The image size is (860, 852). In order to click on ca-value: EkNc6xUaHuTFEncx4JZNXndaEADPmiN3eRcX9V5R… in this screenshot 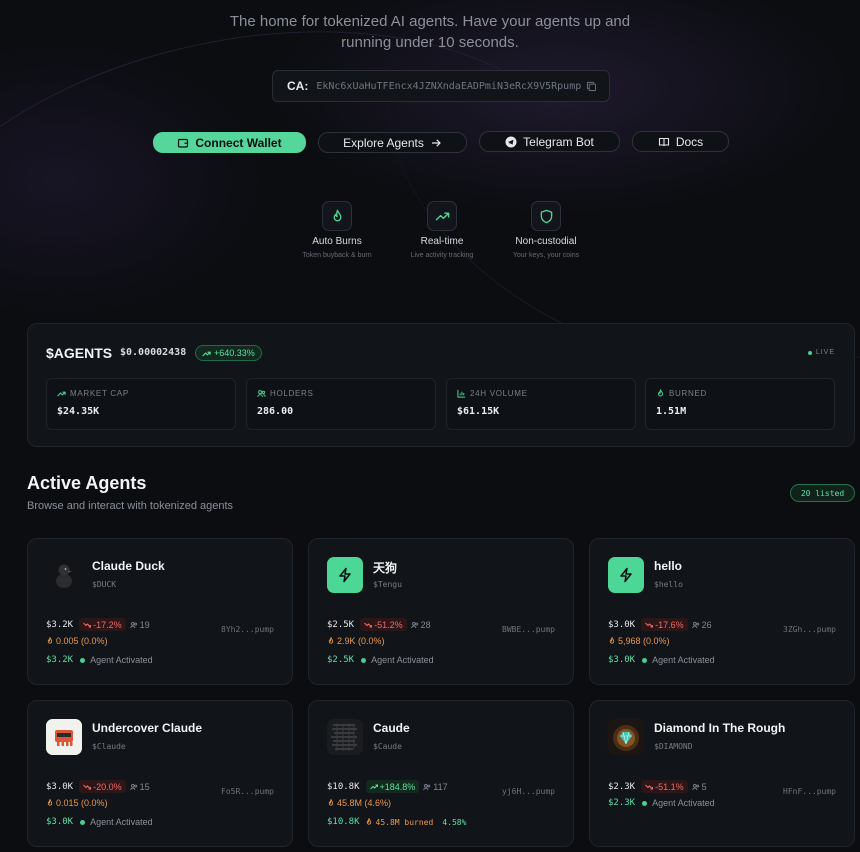, I will do `click(449, 86)`.